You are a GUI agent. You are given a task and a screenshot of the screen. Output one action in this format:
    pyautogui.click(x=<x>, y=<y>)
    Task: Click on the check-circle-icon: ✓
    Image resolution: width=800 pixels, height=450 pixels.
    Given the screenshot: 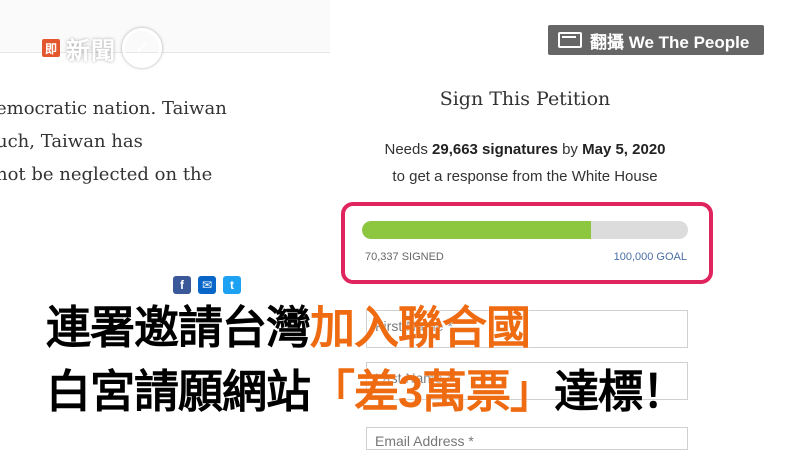 What is the action you would take?
    pyautogui.click(x=142, y=48)
    